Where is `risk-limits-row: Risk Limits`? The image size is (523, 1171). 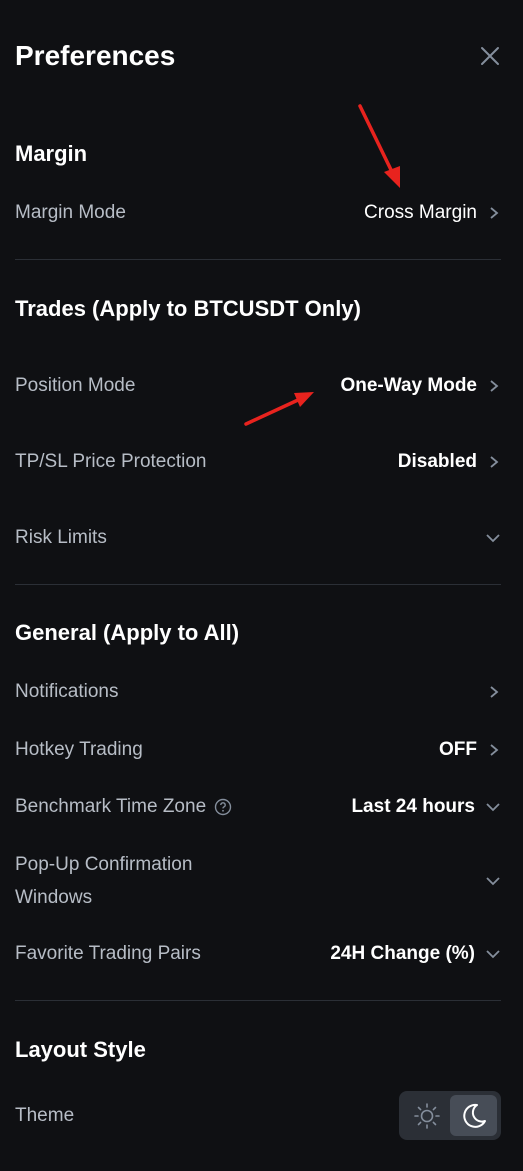
risk-limits-row: Risk Limits is located at coordinates (258, 538).